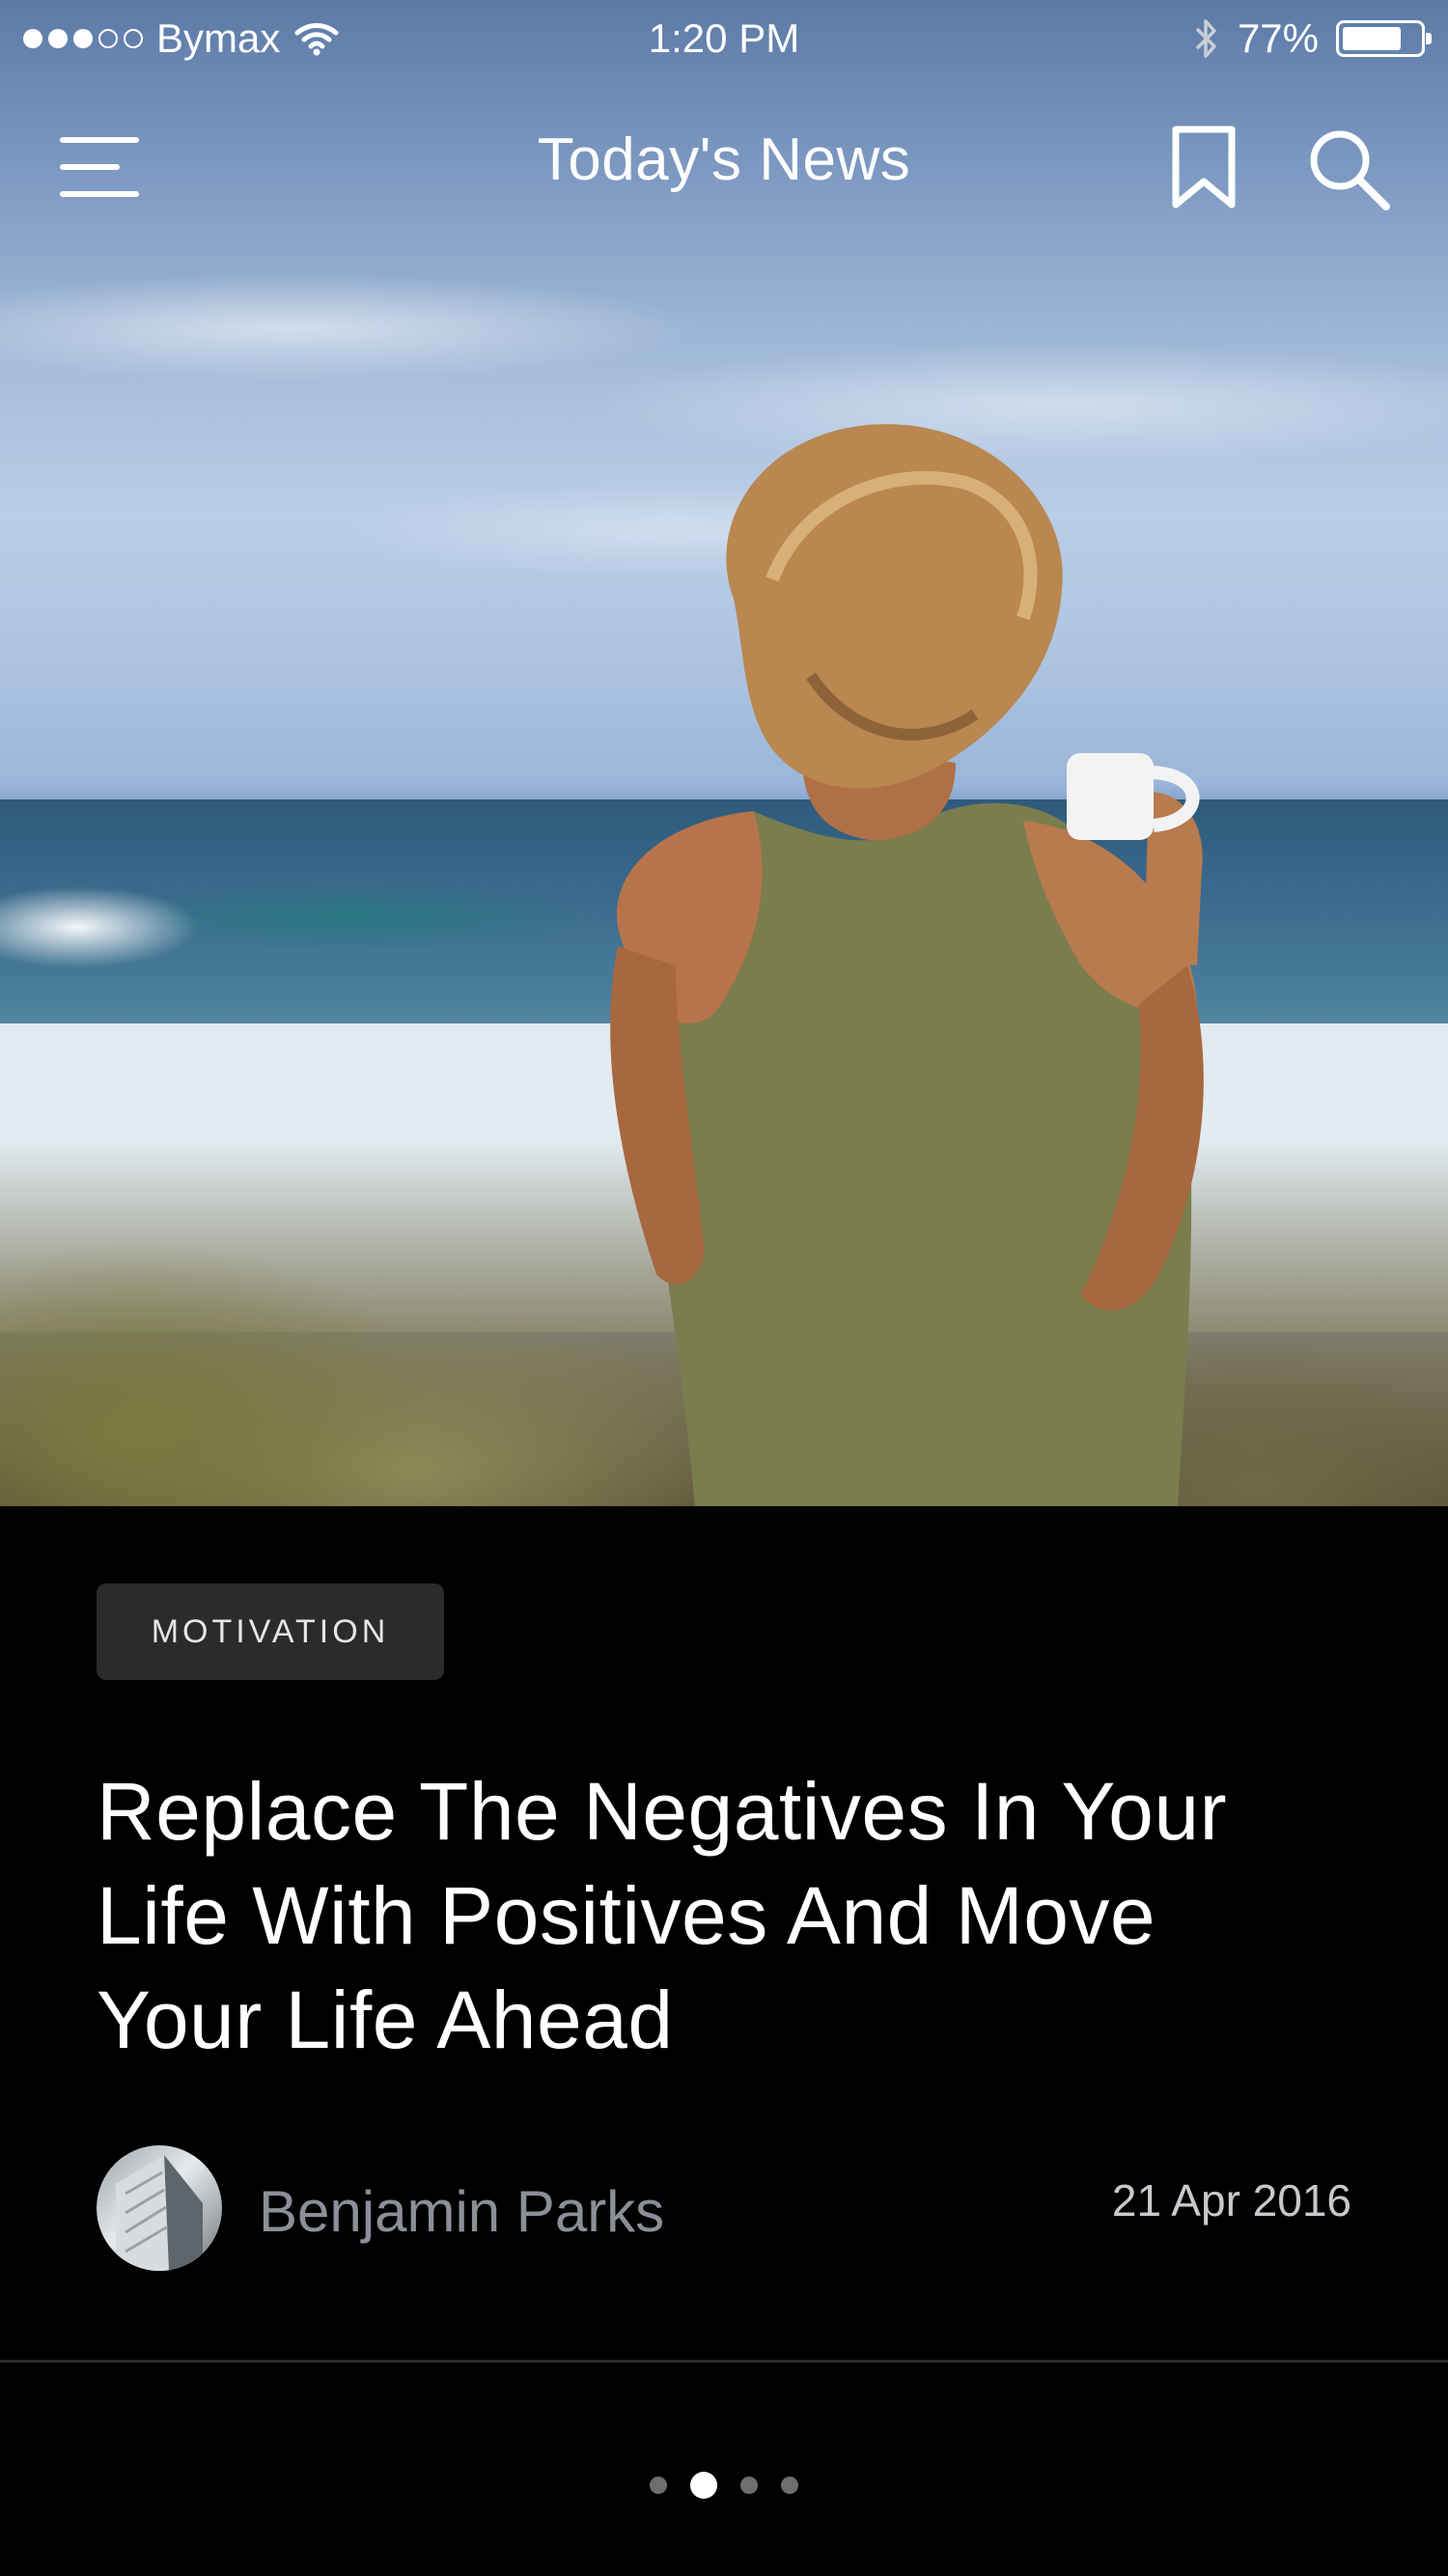 This screenshot has width=1448, height=2576. I want to click on status-right: 77%, so click(1312, 39).